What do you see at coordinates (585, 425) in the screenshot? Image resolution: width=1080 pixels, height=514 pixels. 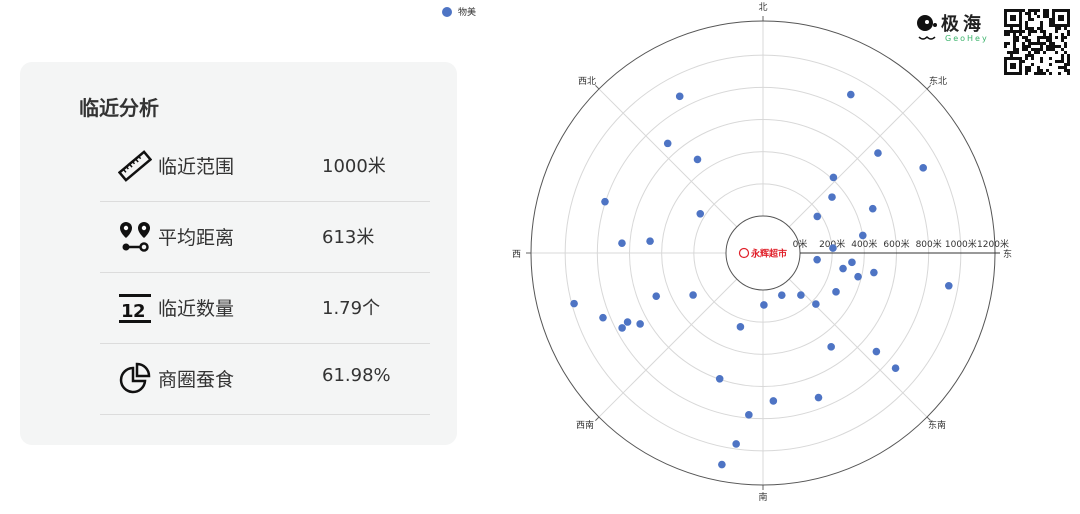 I see `angle-label: 西南` at bounding box center [585, 425].